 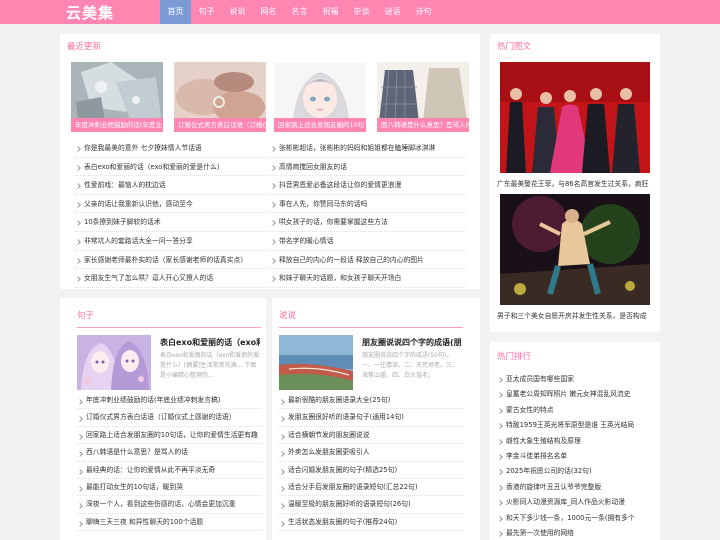 What do you see at coordinates (367, 241) in the screenshot?
I see `list-item: 带名字的暖心情话` at bounding box center [367, 241].